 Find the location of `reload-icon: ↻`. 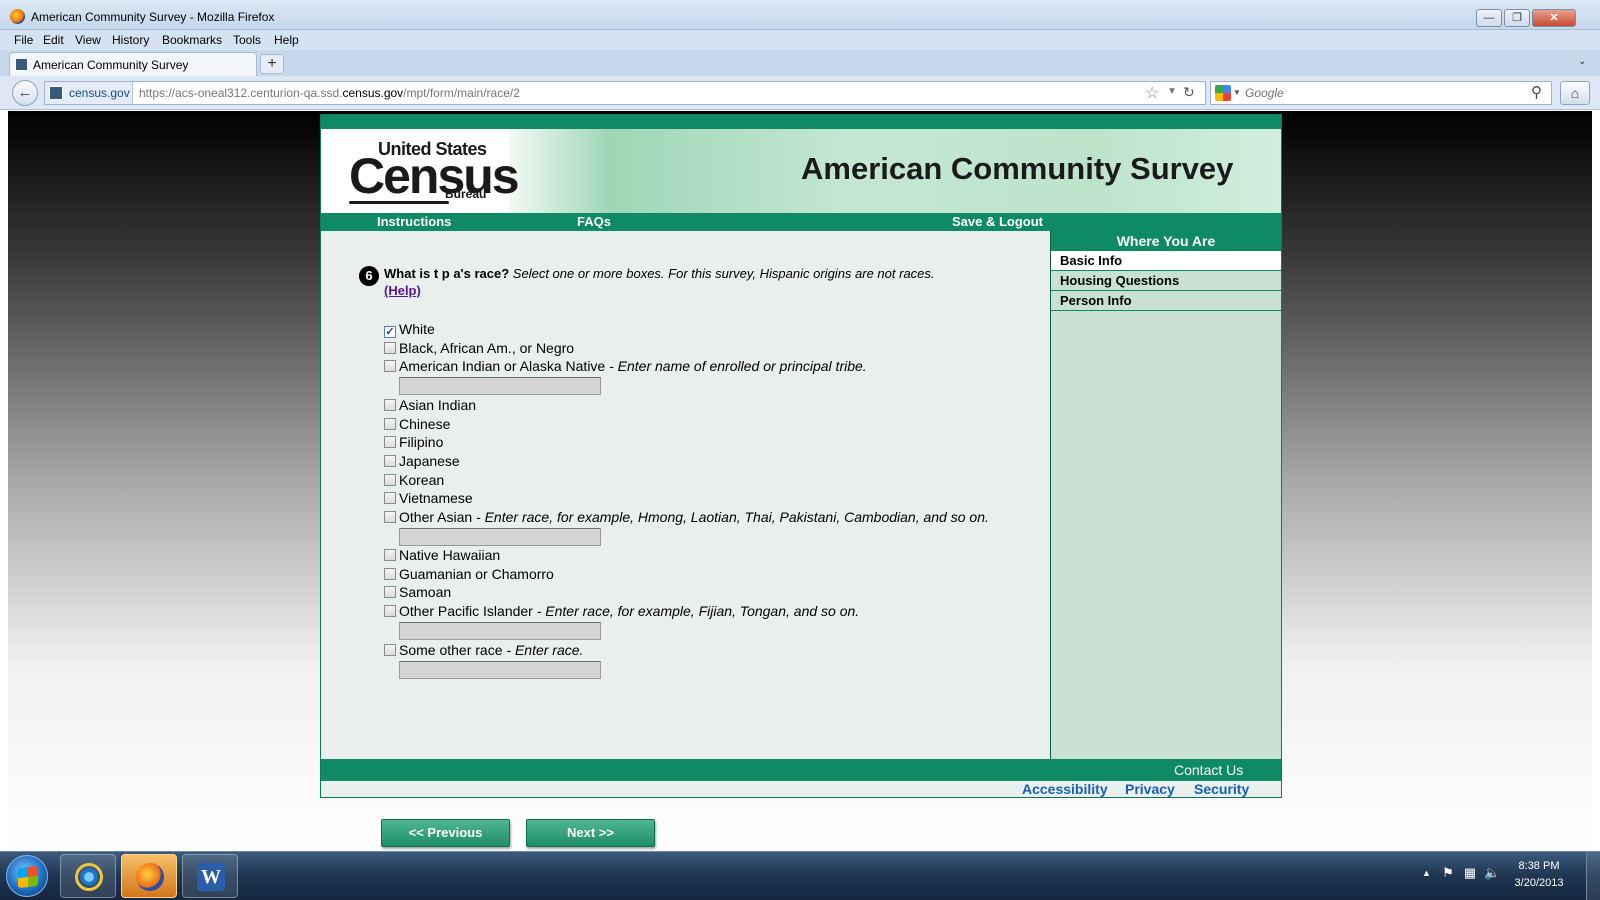

reload-icon: ↻ is located at coordinates (1189, 92).